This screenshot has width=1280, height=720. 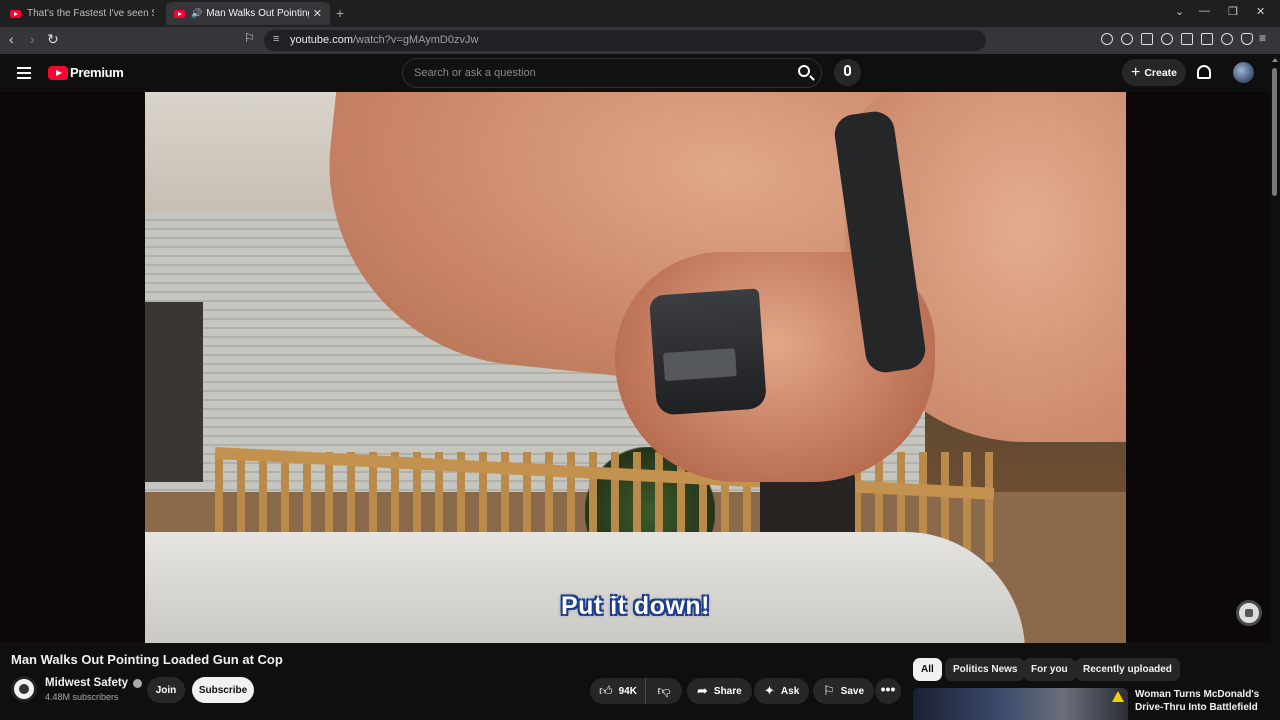 What do you see at coordinates (1135, 72) in the screenshot?
I see `plus-icon: +` at bounding box center [1135, 72].